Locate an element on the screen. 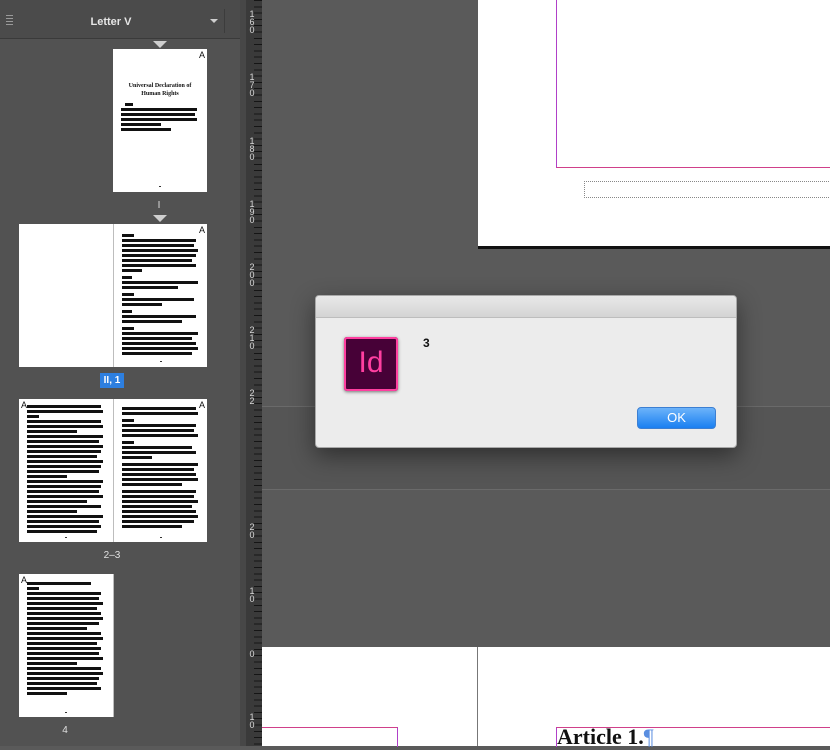 The width and height of the screenshot is (830, 750). cover-title: Universal Declaration of Human Rights is located at coordinates (160, 90).